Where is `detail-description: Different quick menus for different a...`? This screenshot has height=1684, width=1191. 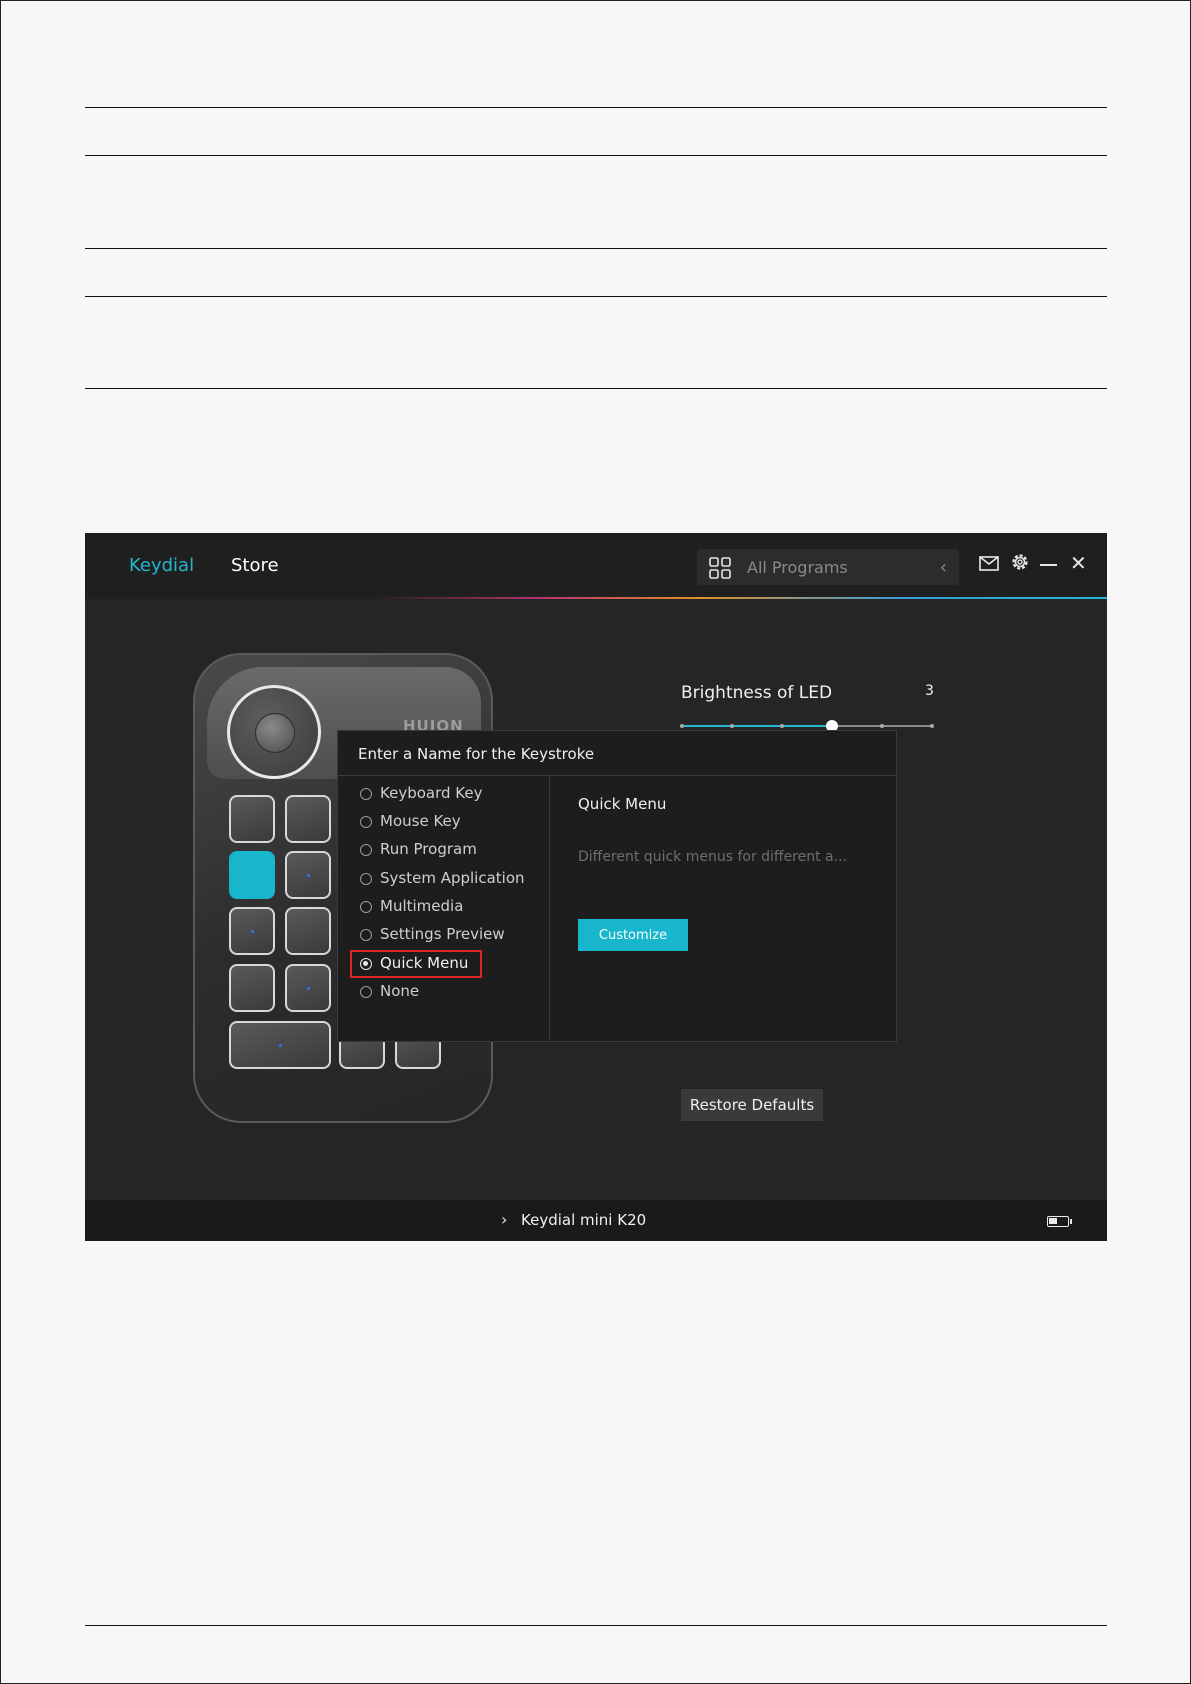 detail-description: Different quick menus for different a... is located at coordinates (712, 857).